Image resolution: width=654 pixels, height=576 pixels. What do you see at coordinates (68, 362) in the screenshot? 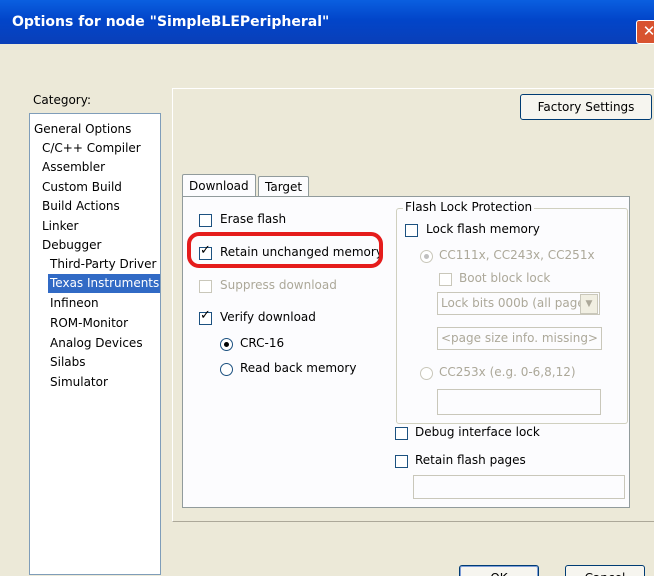
I see `category-item-silabs: Silabs` at bounding box center [68, 362].